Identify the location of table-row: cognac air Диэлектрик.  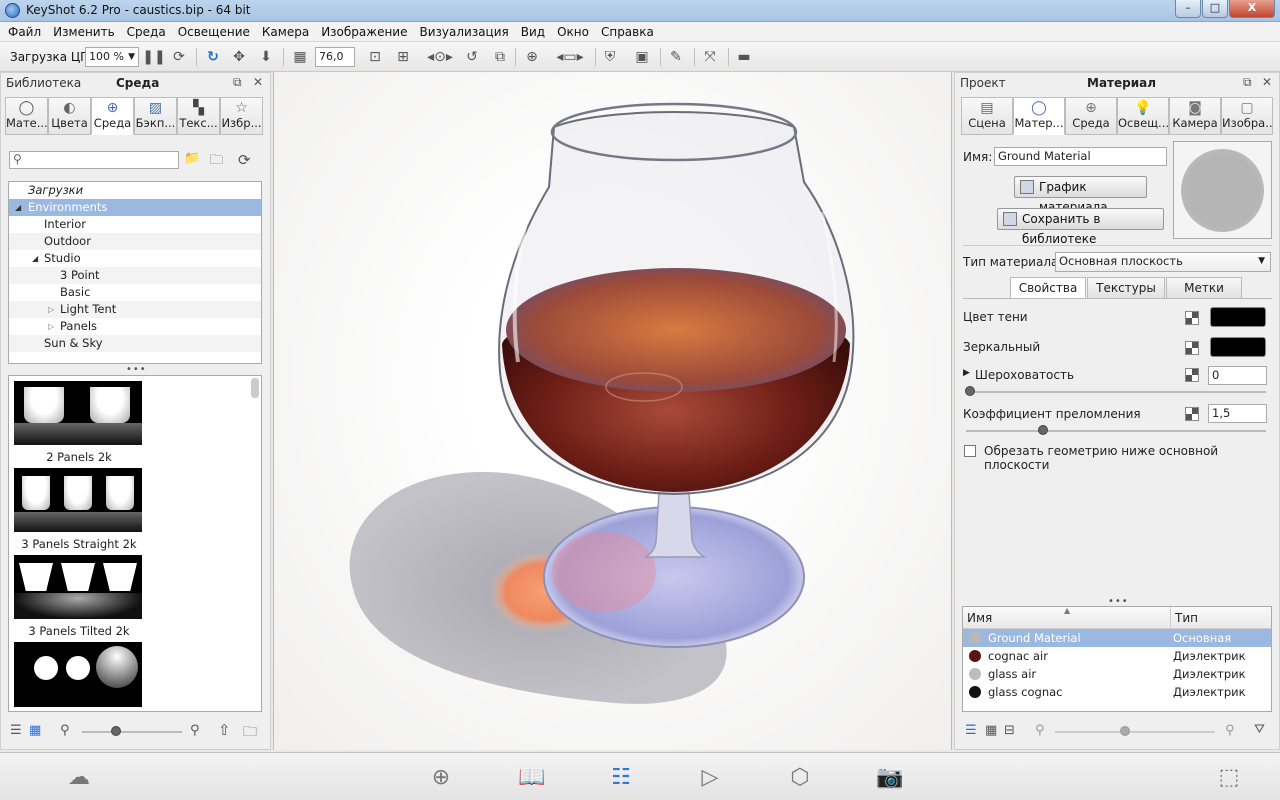
(1117, 656).